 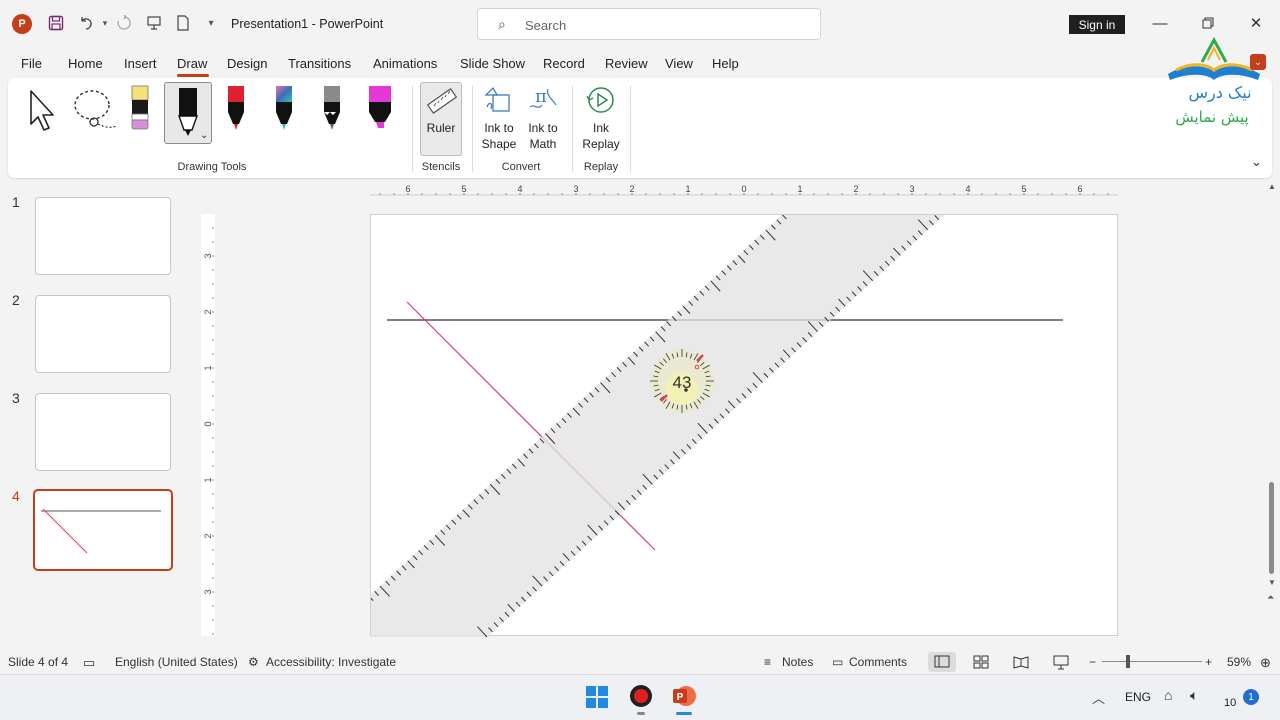 I want to click on select-tool-icon, so click(x=43, y=111).